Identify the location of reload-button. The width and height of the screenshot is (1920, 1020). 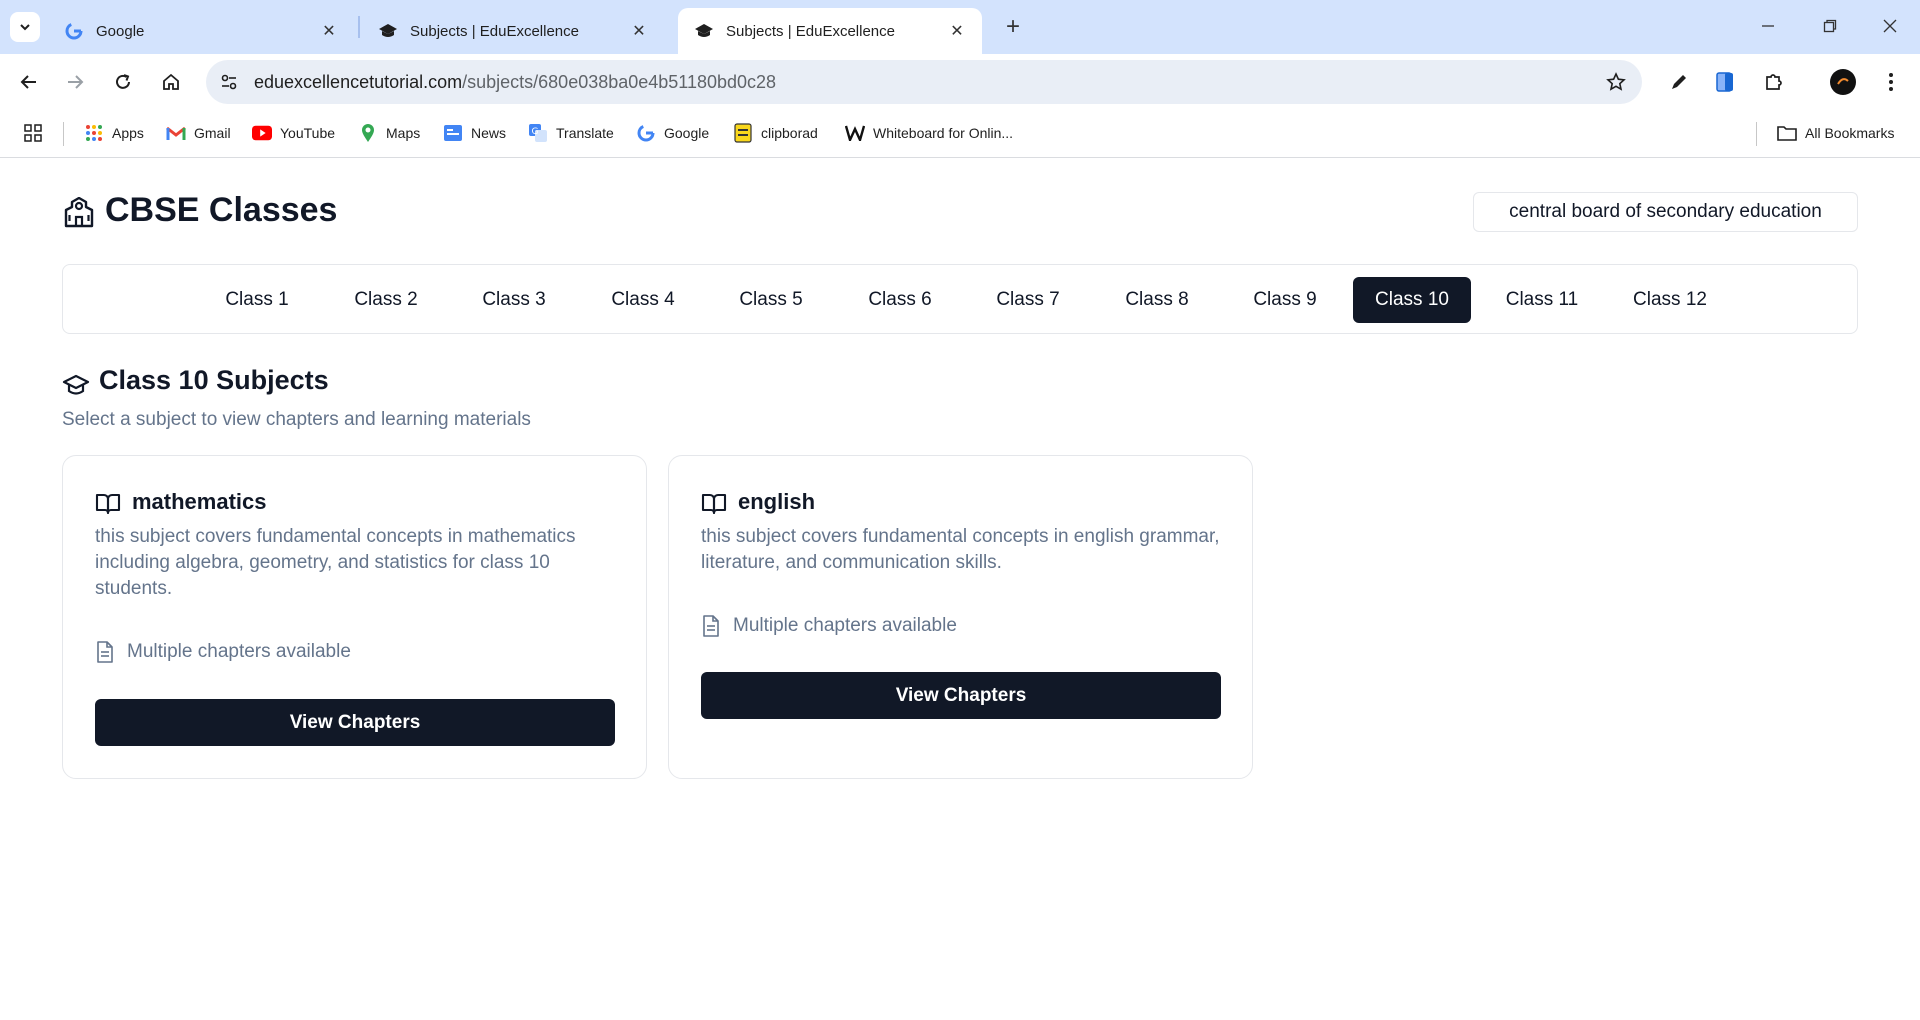
(123, 82).